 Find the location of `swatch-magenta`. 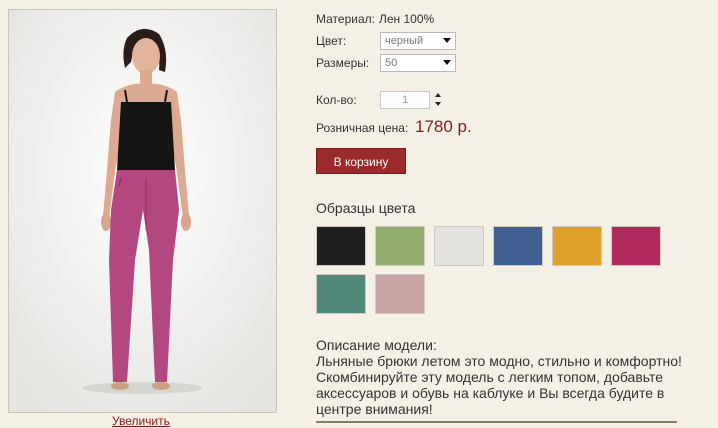

swatch-magenta is located at coordinates (636, 246).